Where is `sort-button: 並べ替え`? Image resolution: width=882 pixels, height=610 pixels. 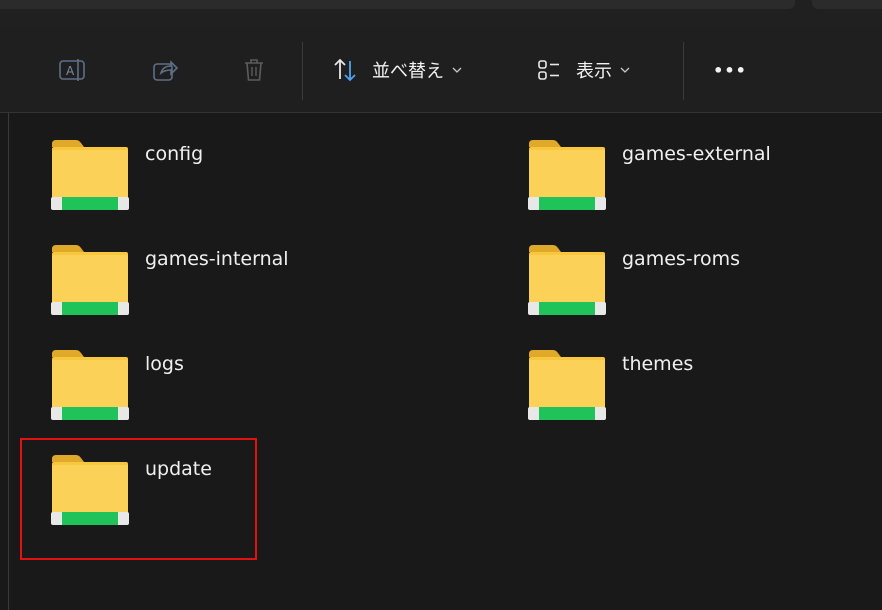 sort-button: 並べ替え is located at coordinates (408, 70).